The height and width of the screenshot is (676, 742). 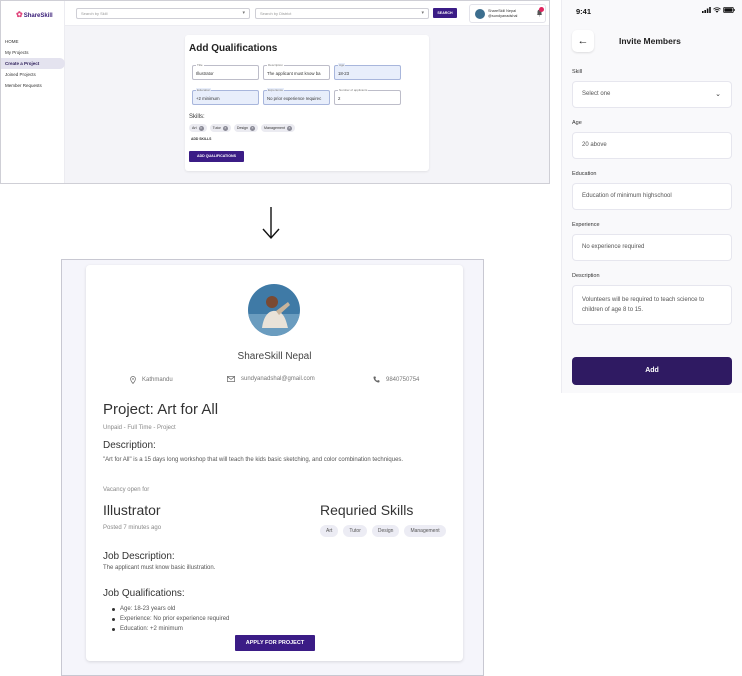 What do you see at coordinates (34, 14) in the screenshot?
I see `logo: ✿ShareSkill` at bounding box center [34, 14].